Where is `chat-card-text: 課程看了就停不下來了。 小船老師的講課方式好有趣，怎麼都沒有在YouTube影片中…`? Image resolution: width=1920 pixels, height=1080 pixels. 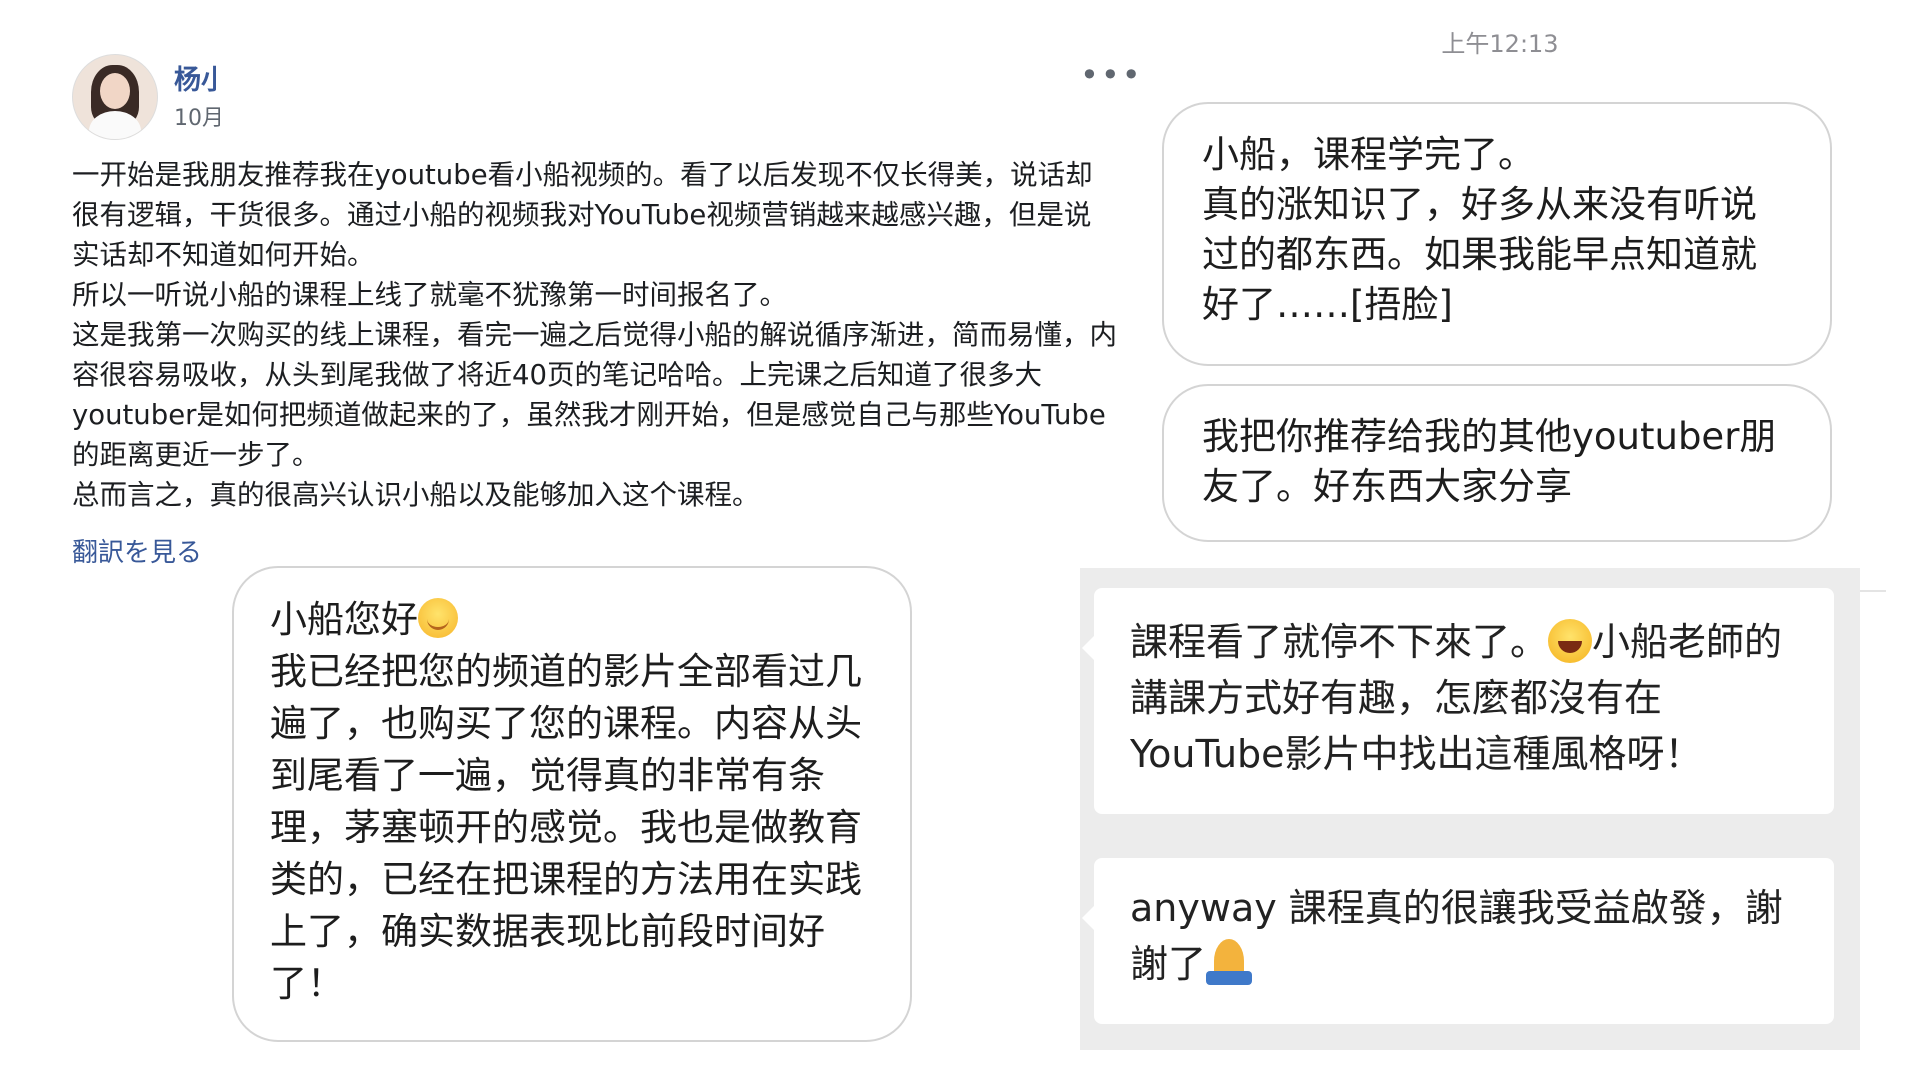 chat-card-text: 課程看了就停不下來了。 小船老師的講課方式好有趣，怎麼都沒有在YouTube影片中… is located at coordinates (1464, 698).